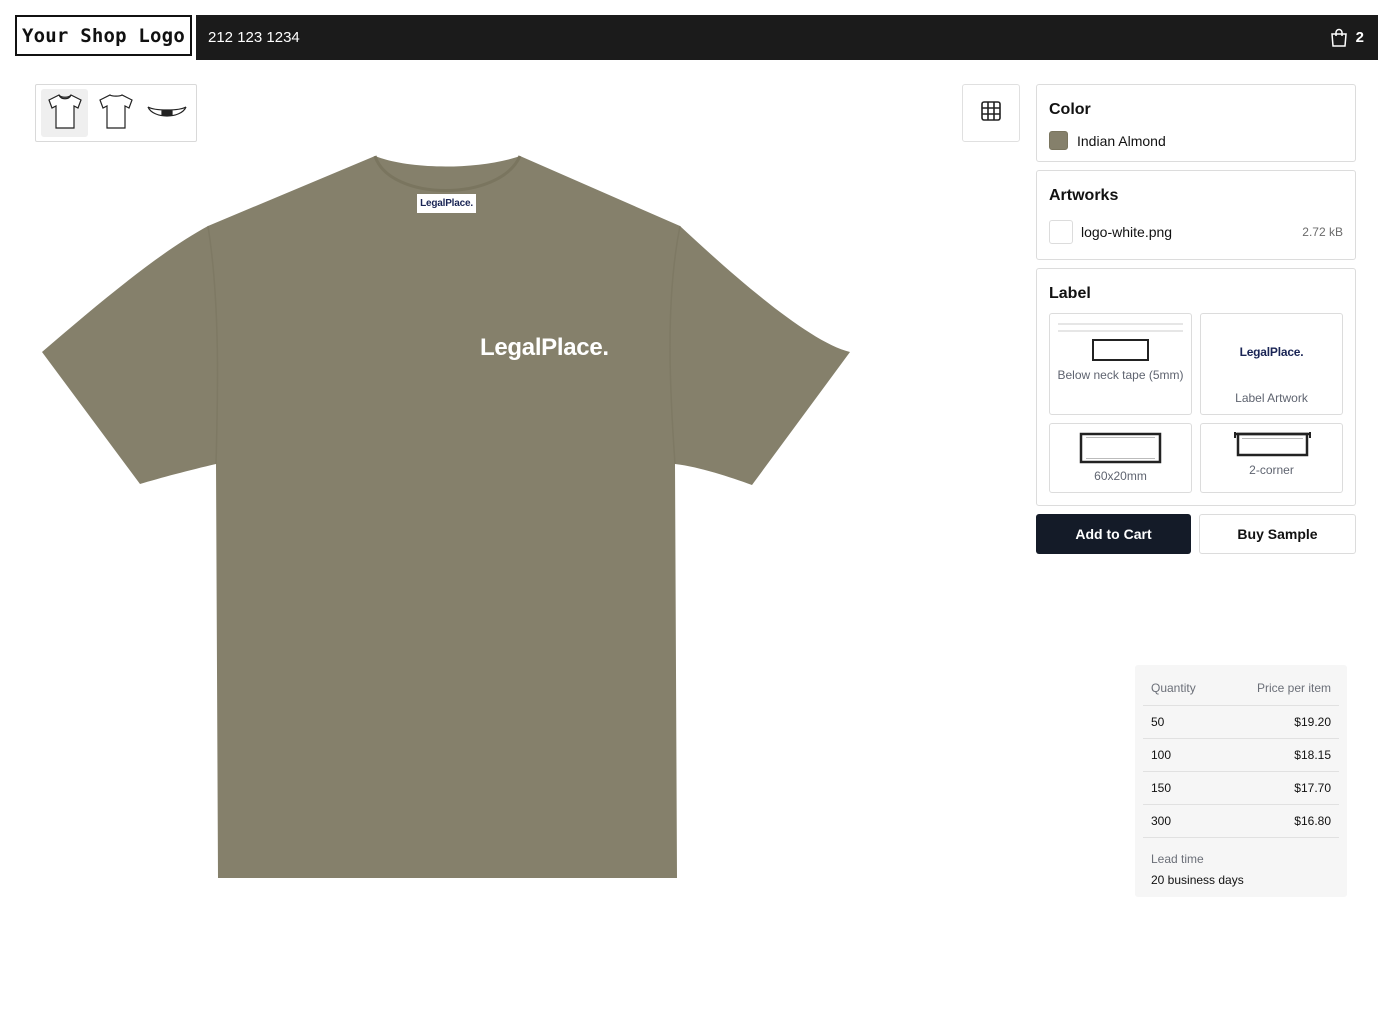 This screenshot has width=1395, height=1036. What do you see at coordinates (1196, 232) in the screenshot?
I see `artwork-item: logo-white.png 2.72 kB` at bounding box center [1196, 232].